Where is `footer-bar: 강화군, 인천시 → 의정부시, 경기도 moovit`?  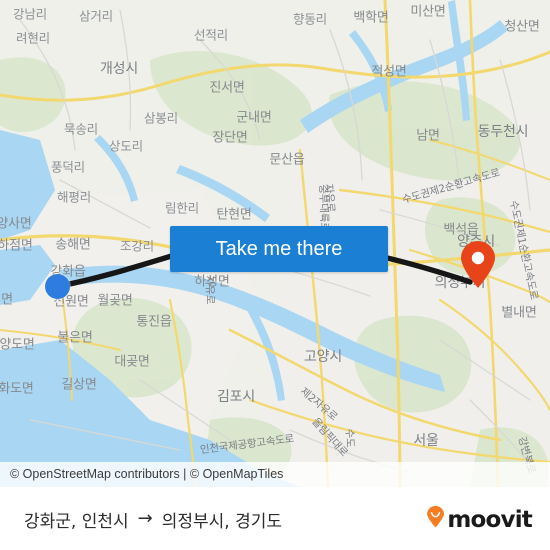
footer-bar: 강화군, 인천시 → 의정부시, 경기도 moovit is located at coordinates (275, 518).